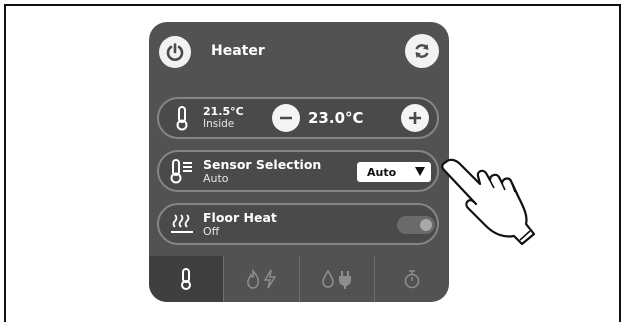 This screenshot has height=324, width=627. Describe the element at coordinates (219, 124) in the screenshot. I see `inside-label: Inside` at that location.